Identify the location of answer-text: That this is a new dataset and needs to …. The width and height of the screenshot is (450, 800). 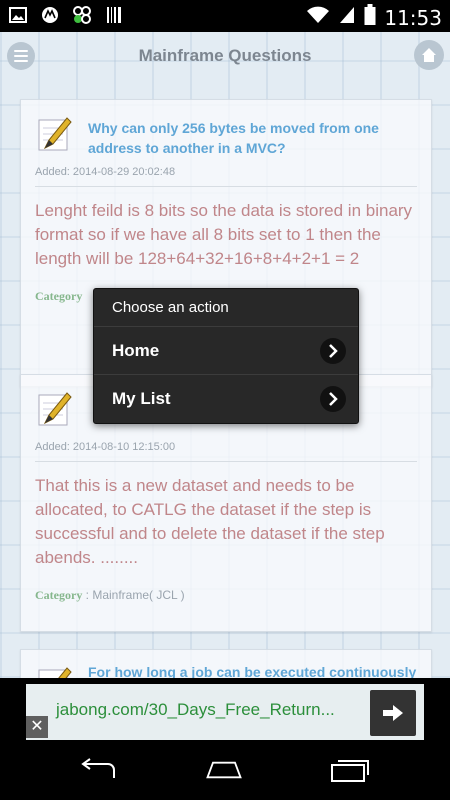
(210, 521).